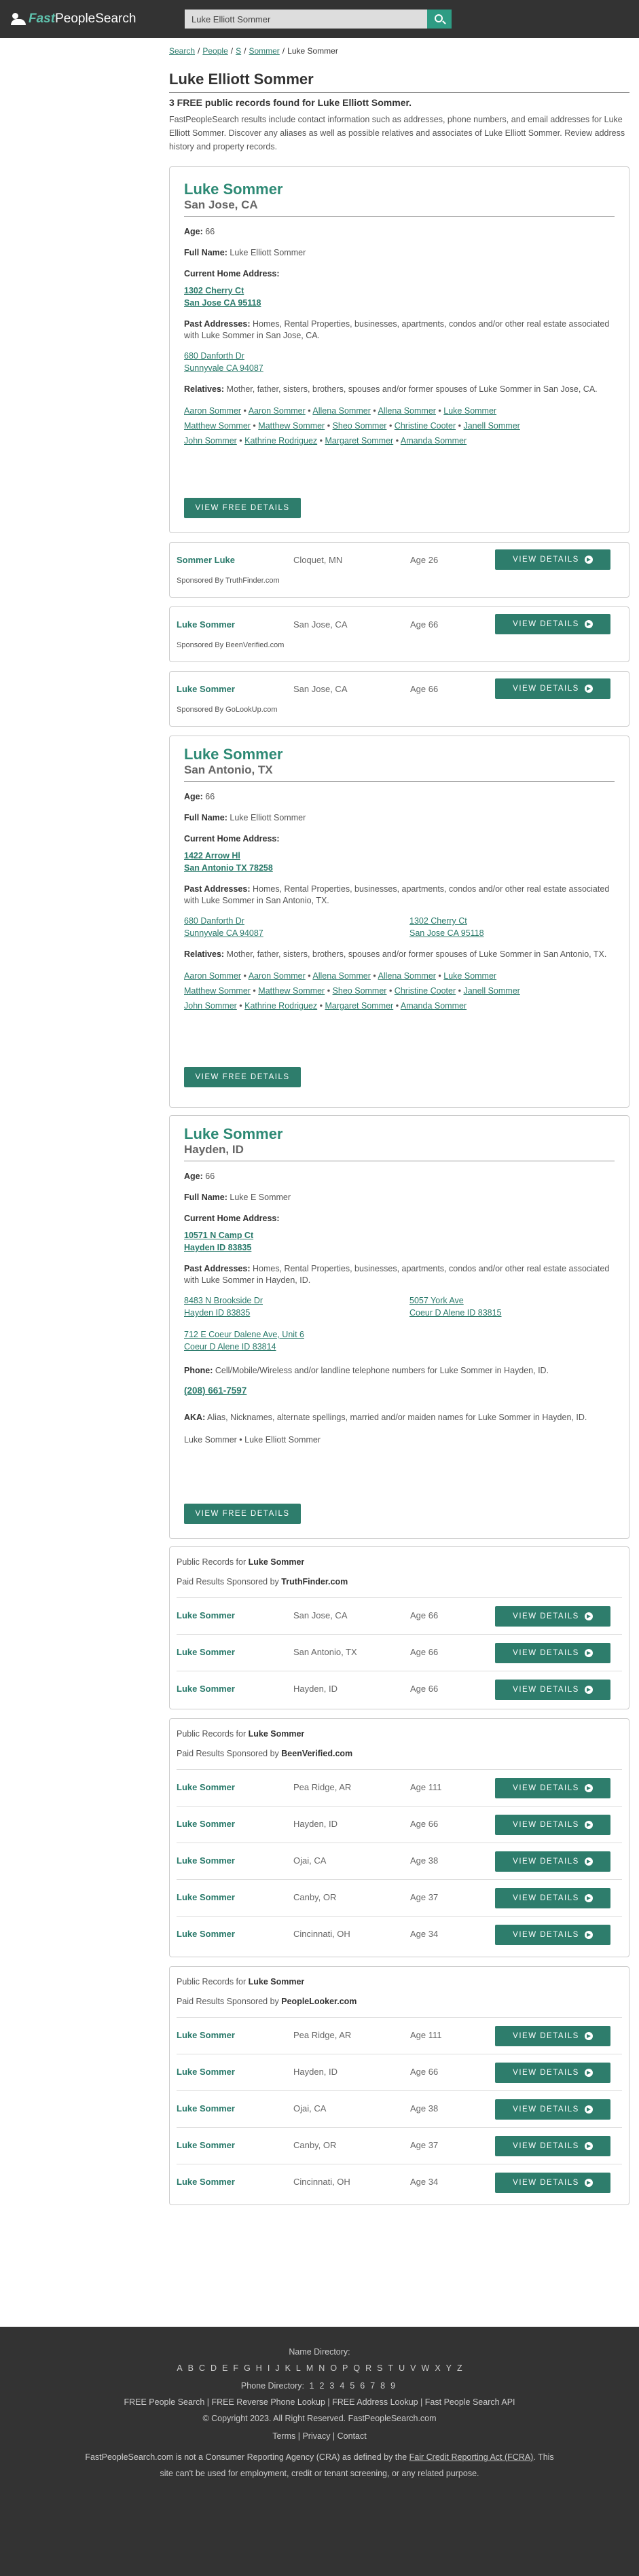 The image size is (639, 2576). Describe the element at coordinates (331, 2386) in the screenshot. I see `digit-link: 3` at that location.